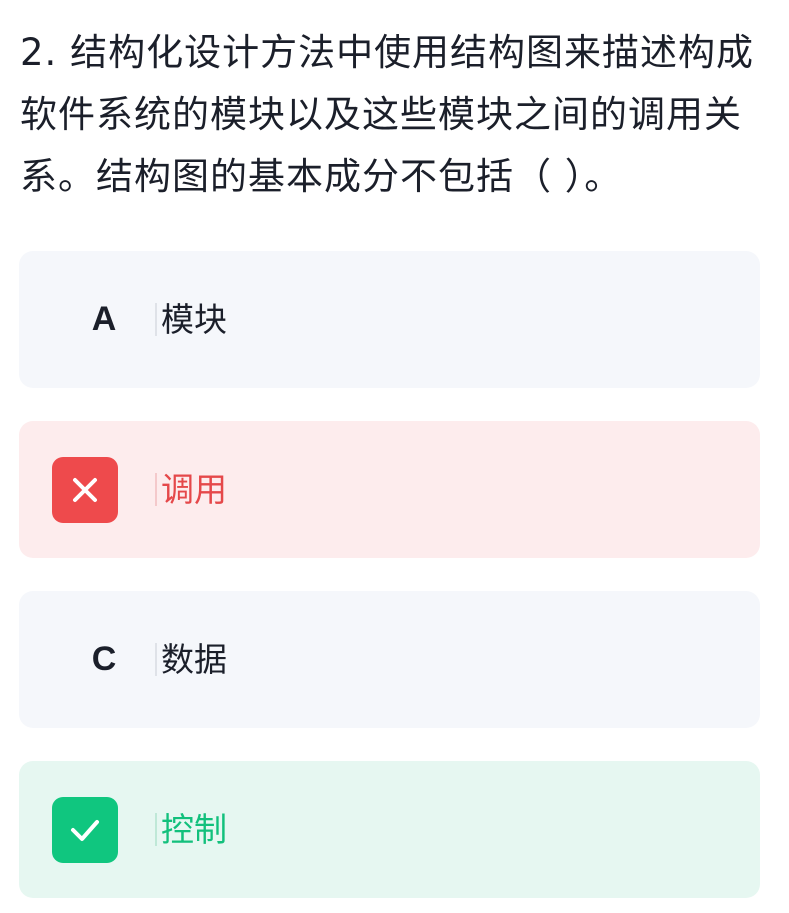 This screenshot has height=913, width=789. Describe the element at coordinates (194, 489) in the screenshot. I see `option-label: 调用` at that location.